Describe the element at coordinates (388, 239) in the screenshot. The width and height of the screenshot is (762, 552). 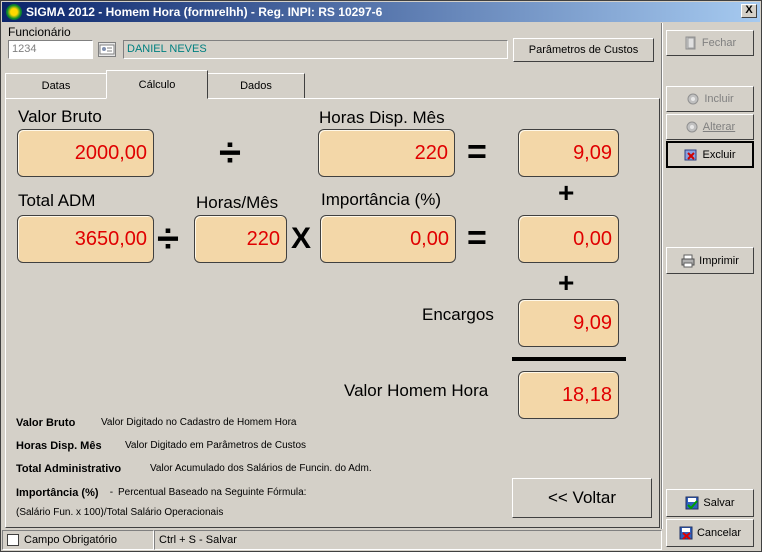
I see `importancia-value: 0,00` at that location.